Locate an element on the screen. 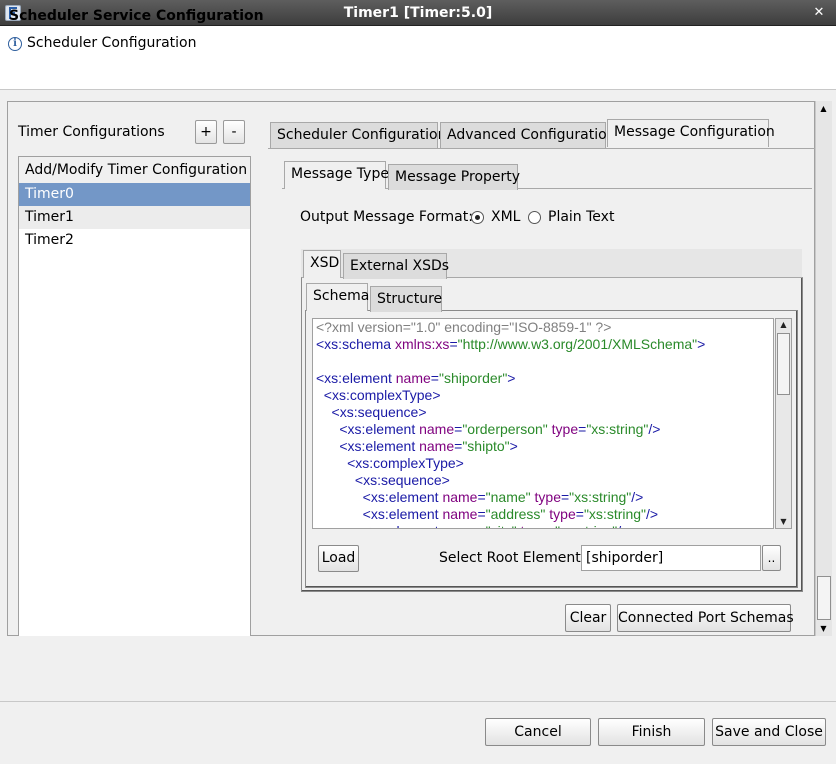  close-icon: ✕ is located at coordinates (819, 13).